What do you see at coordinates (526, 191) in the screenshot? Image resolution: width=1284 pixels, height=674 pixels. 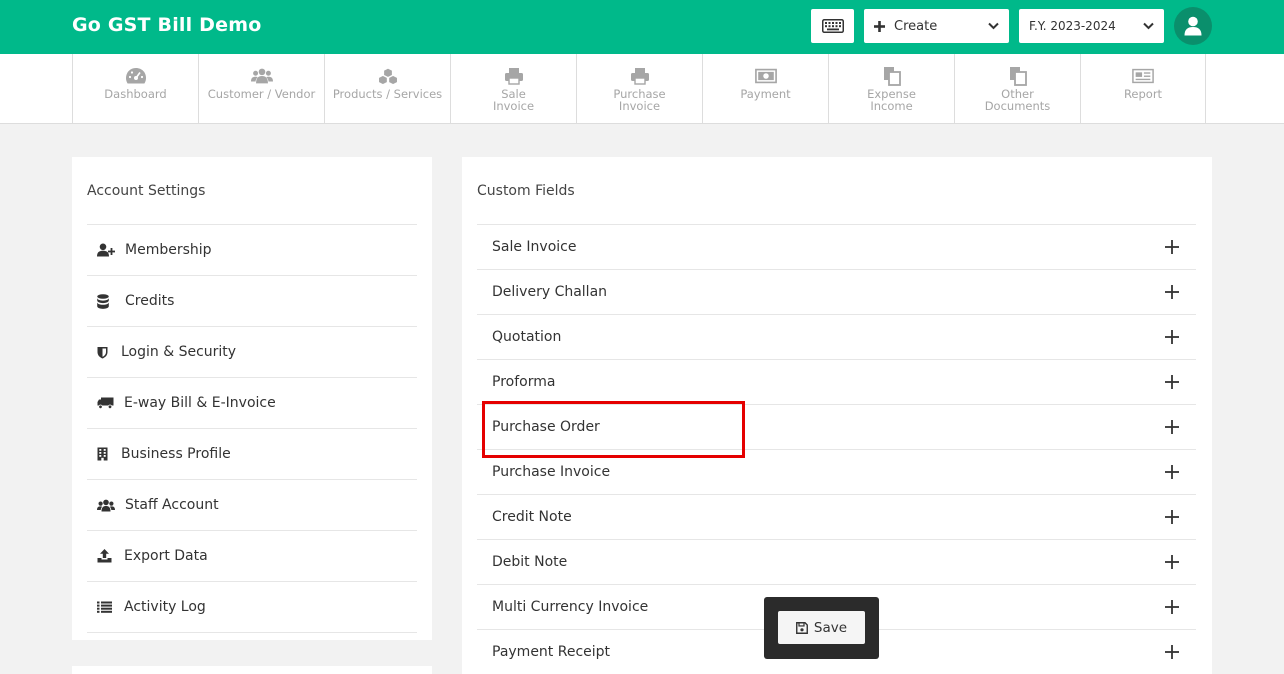 I see `panel-title: Custom Fields` at bounding box center [526, 191].